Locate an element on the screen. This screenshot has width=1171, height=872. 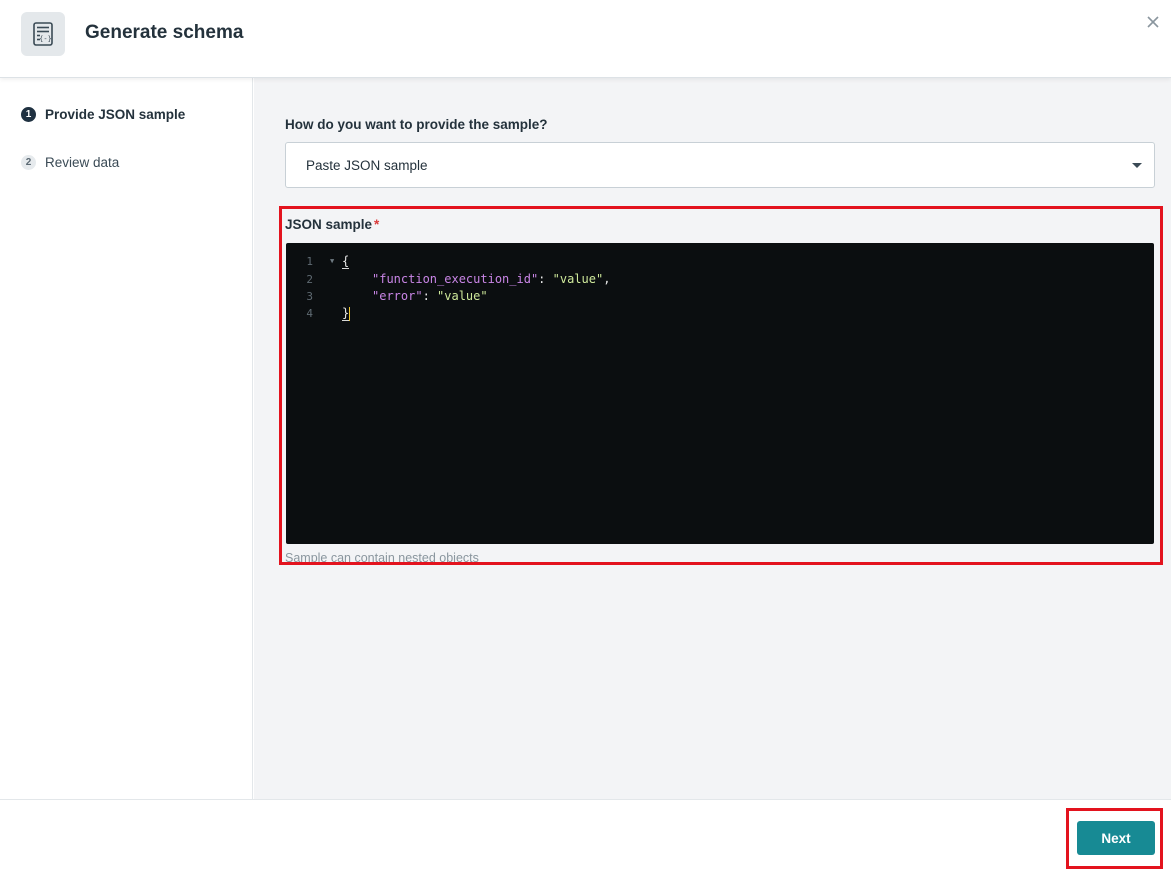
text-cursor is located at coordinates (350, 313).